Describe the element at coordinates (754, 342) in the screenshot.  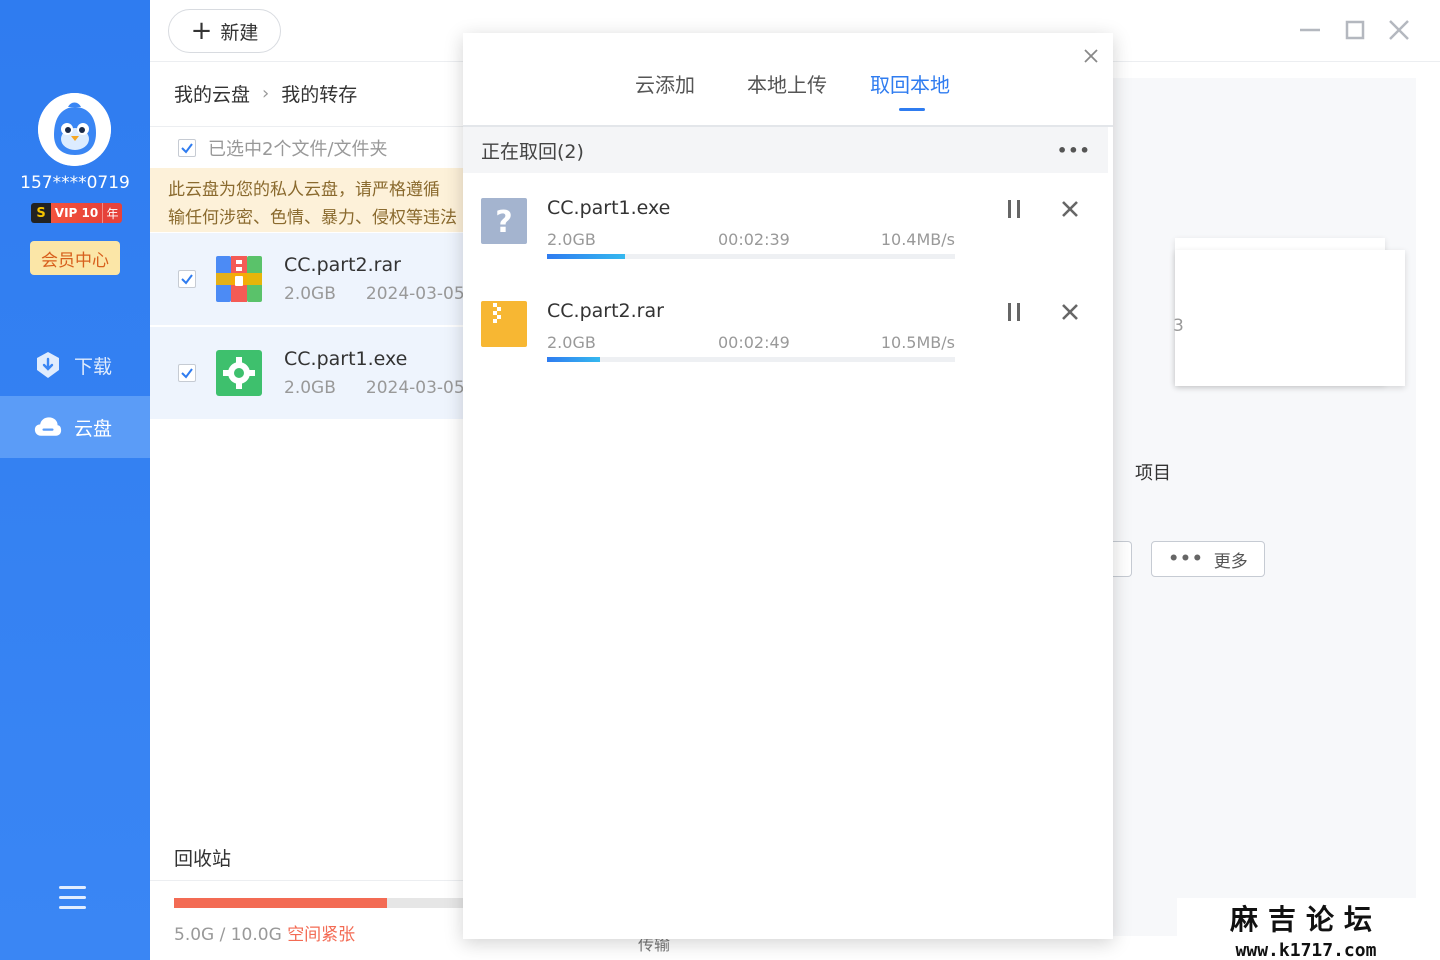
I see `task-remaining-time: 00:02:49` at that location.